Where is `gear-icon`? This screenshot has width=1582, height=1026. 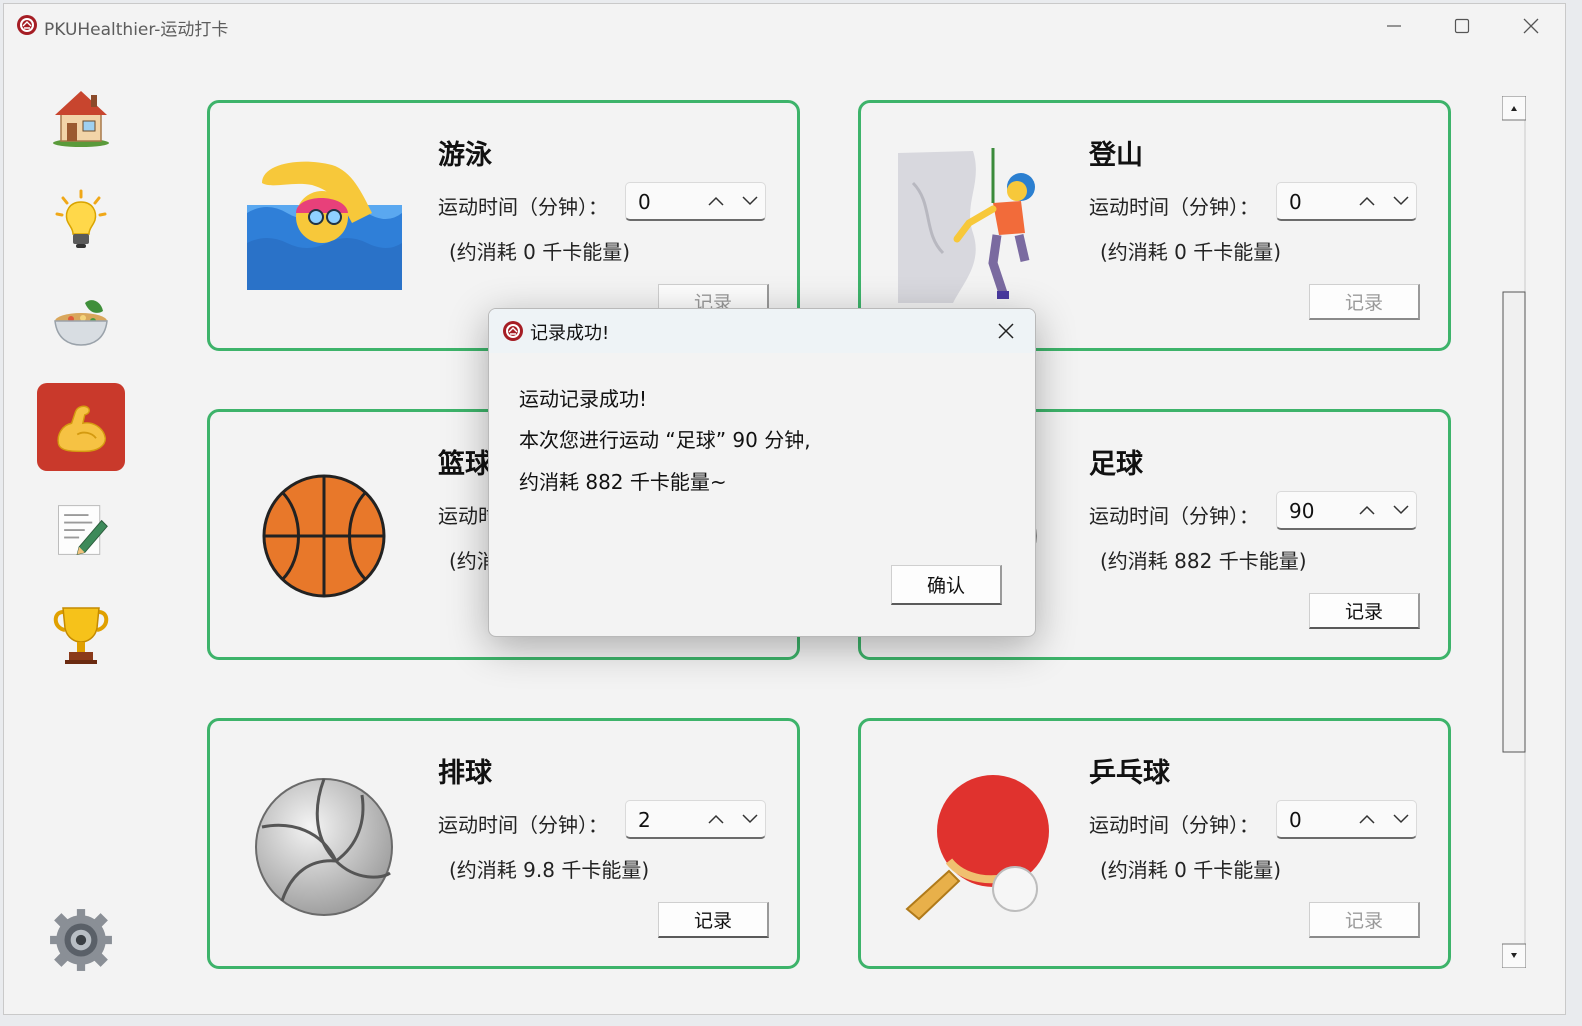 gear-icon is located at coordinates (81, 940).